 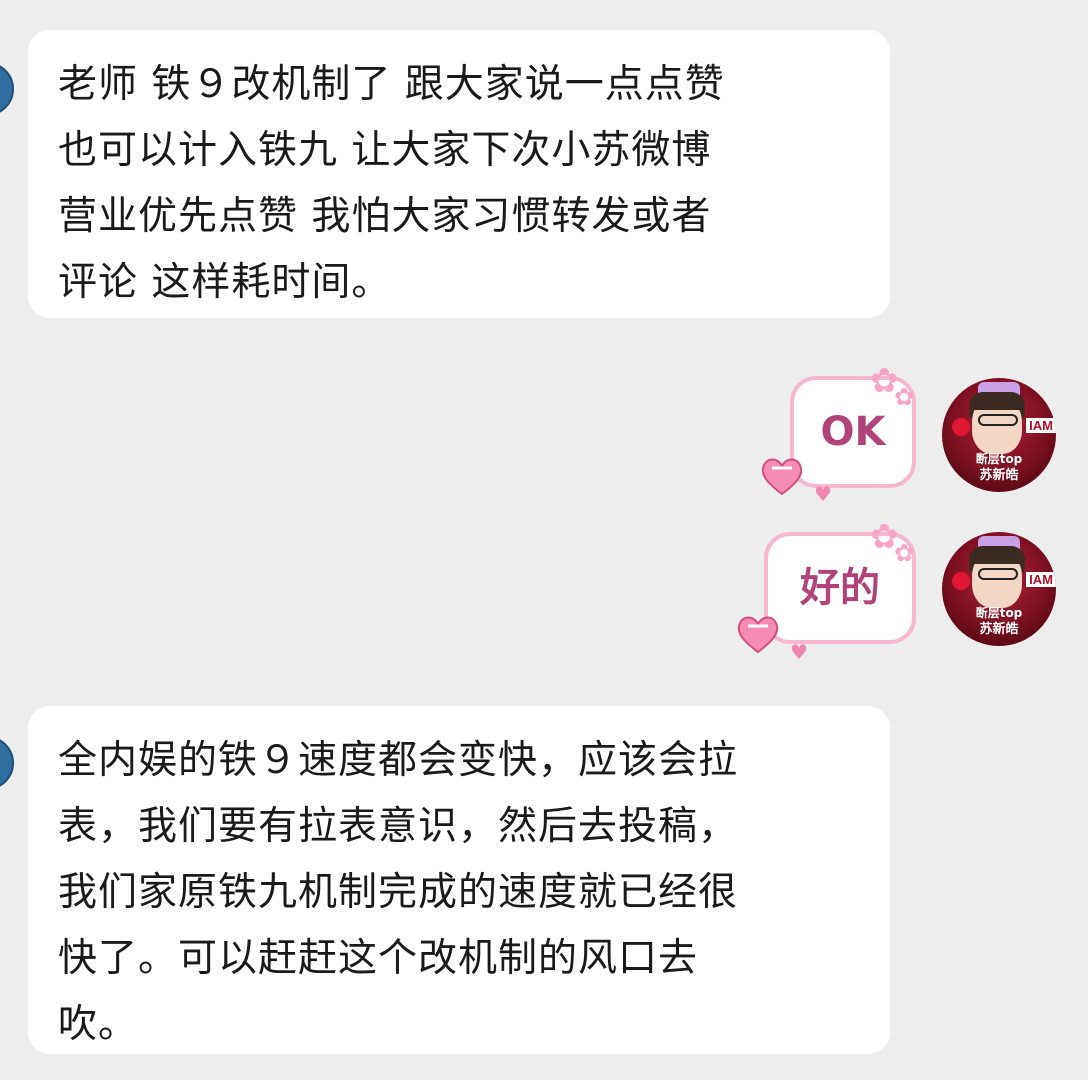 I want to click on outgoing-message: 好的 ✿ ✿ ♥, so click(x=826, y=591).